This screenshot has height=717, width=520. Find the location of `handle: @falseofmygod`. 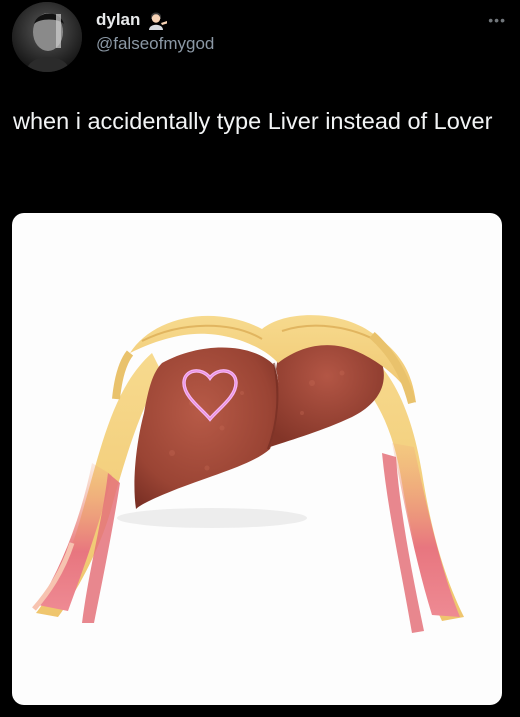

handle: @falseofmygod is located at coordinates (155, 44).